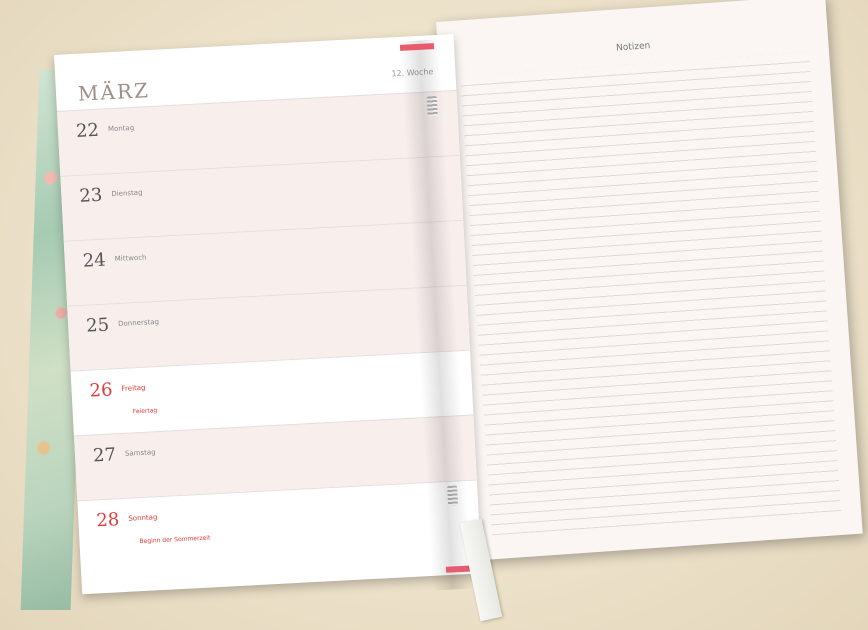  Describe the element at coordinates (114, 92) in the screenshot. I see `month-title: MÄRZ` at that location.